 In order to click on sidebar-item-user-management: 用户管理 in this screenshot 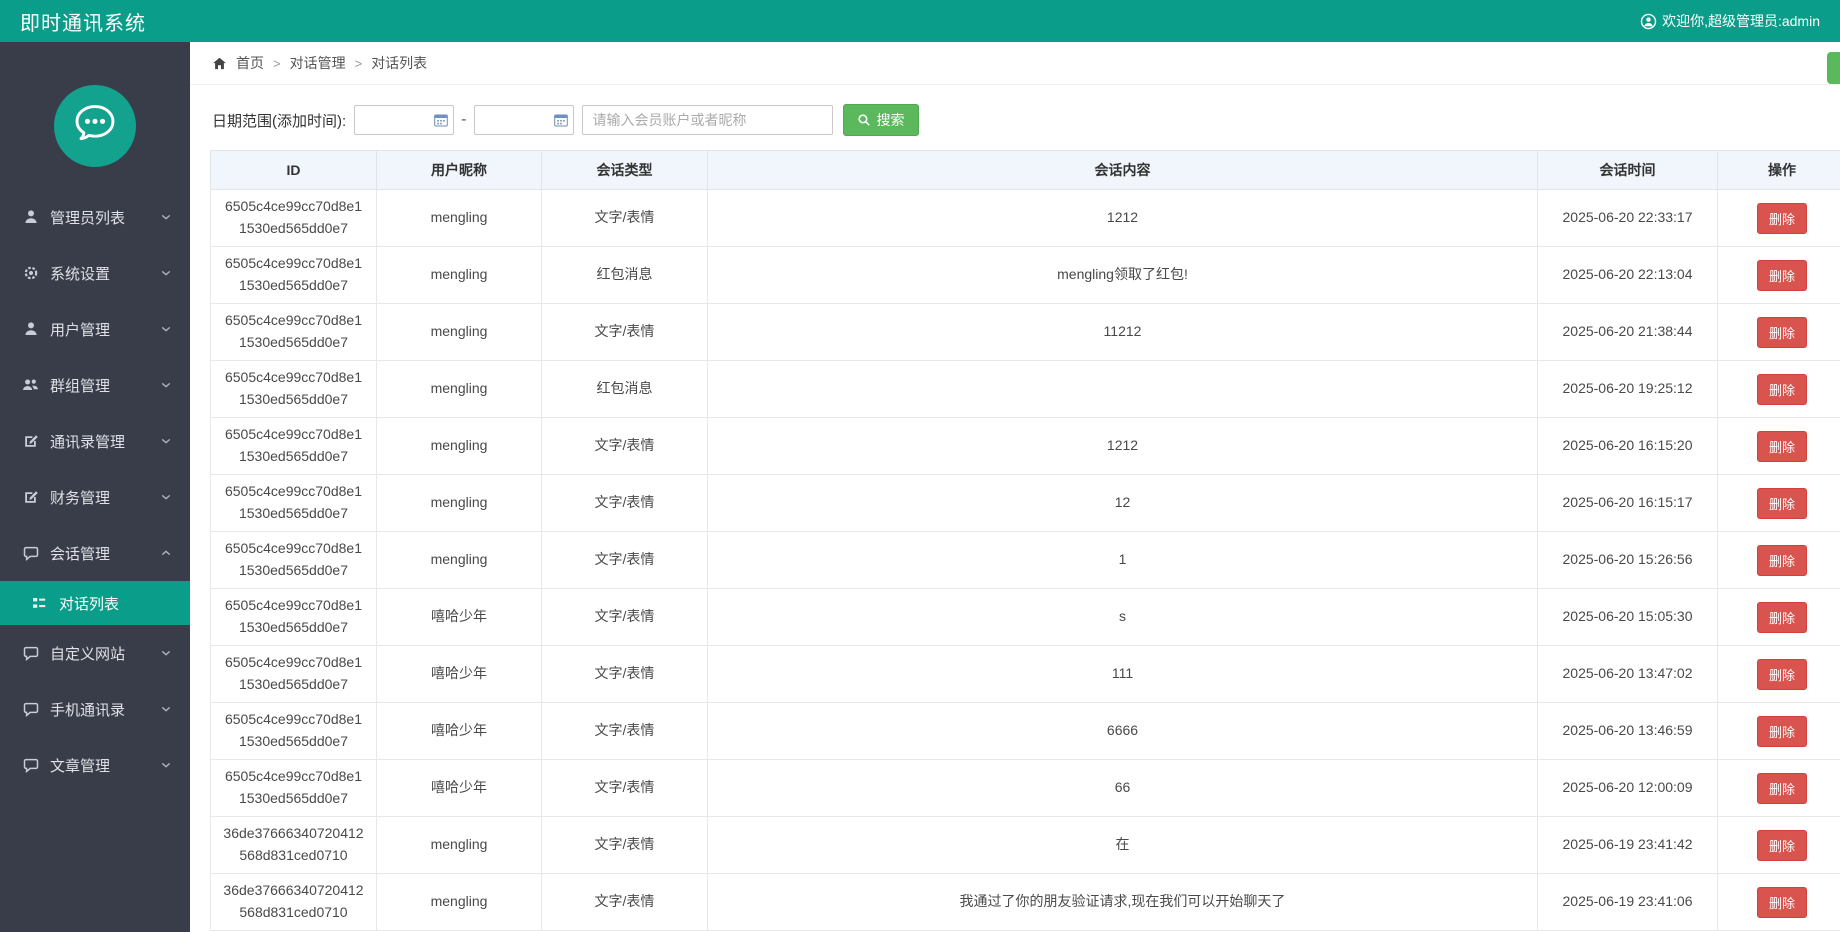, I will do `click(95, 329)`.